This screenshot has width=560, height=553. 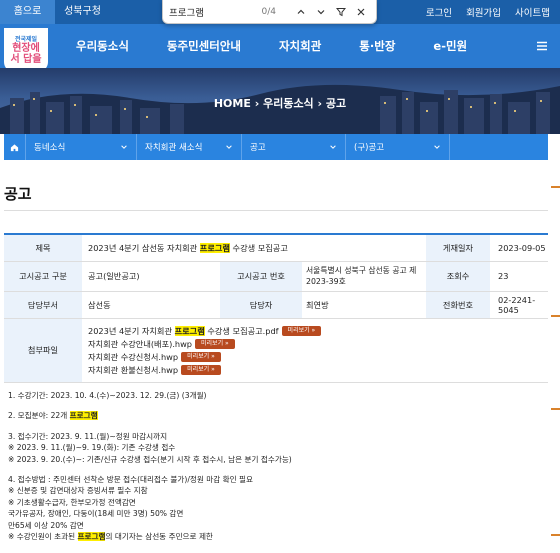 What do you see at coordinates (131, 330) in the screenshot?
I see `file-name: 2023년 4분기 자치회관` at bounding box center [131, 330].